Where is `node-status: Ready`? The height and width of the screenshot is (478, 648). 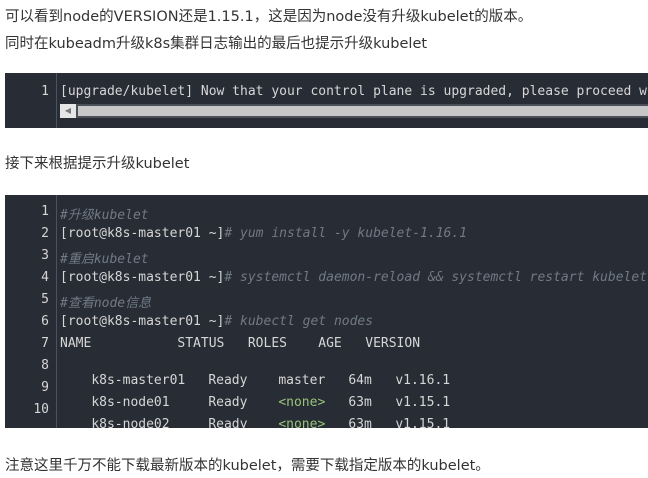
node-status: Ready is located at coordinates (228, 422).